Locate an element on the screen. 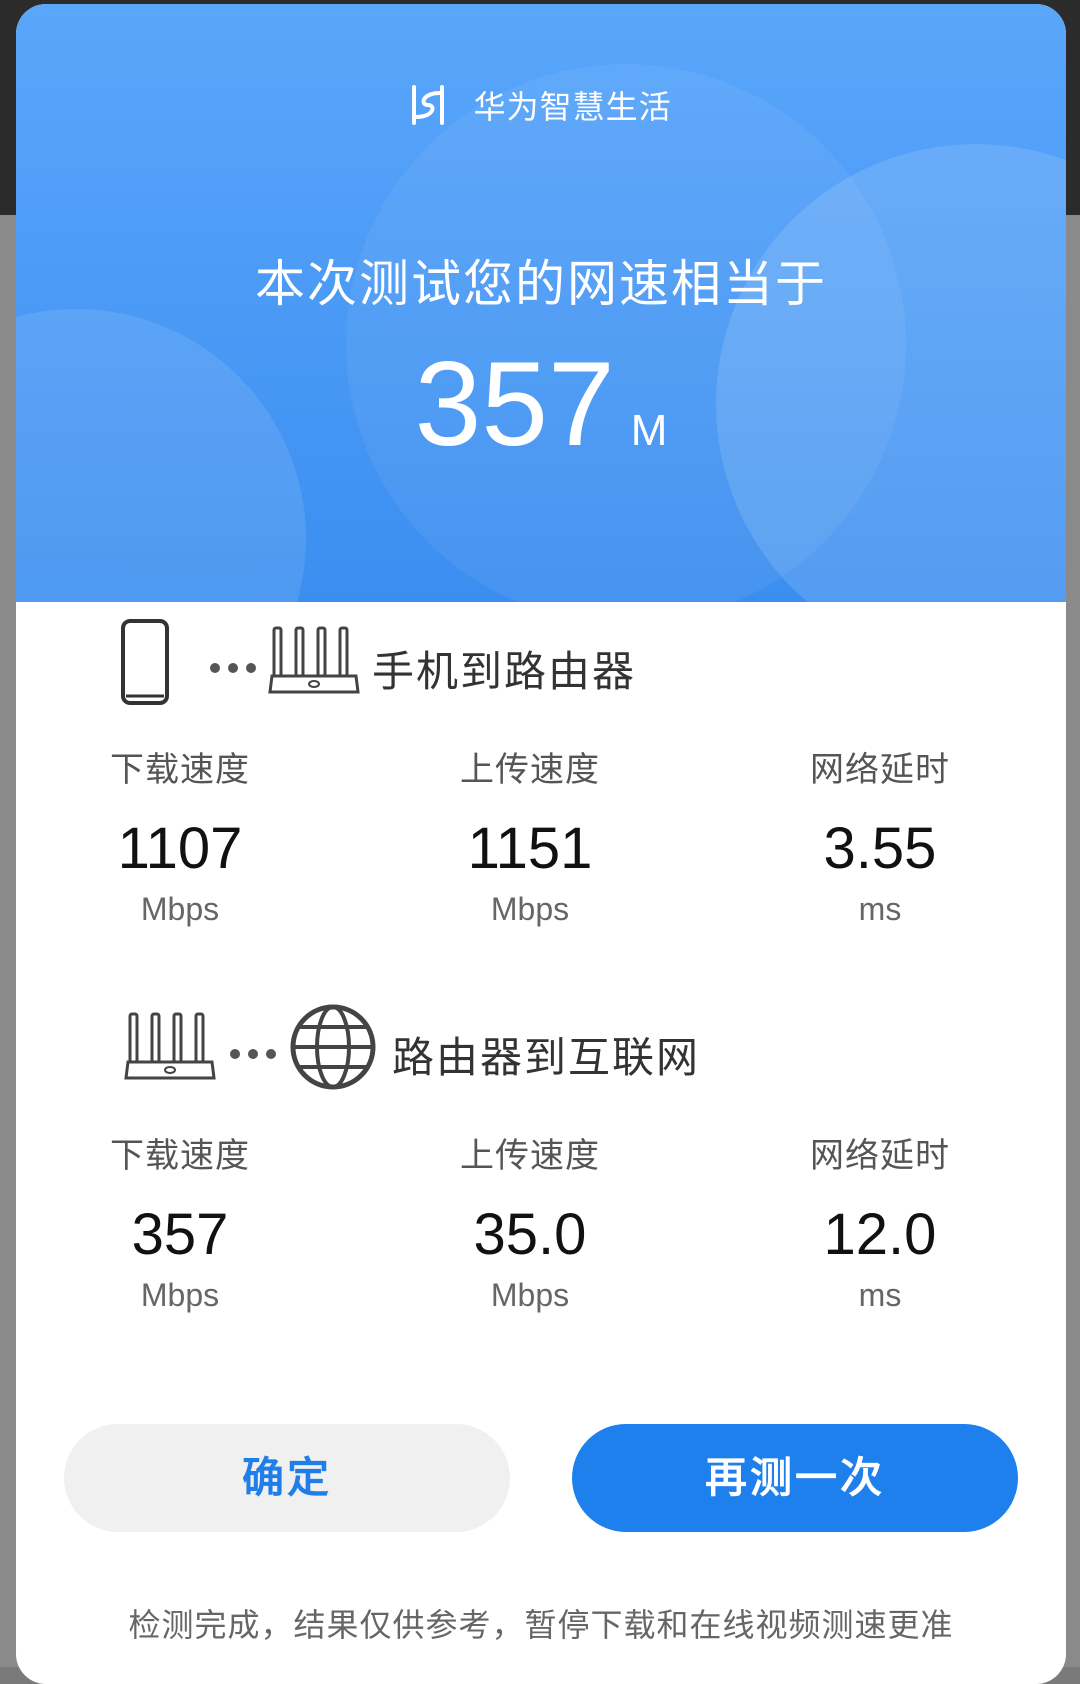 This screenshot has width=1080, height=1684. metric-value: 1107 is located at coordinates (180, 848).